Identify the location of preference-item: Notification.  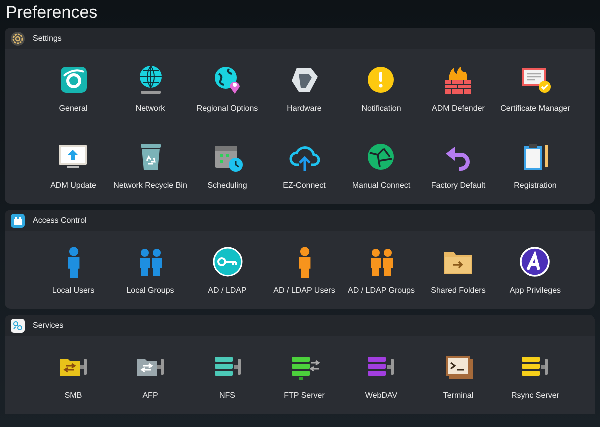
(382, 88).